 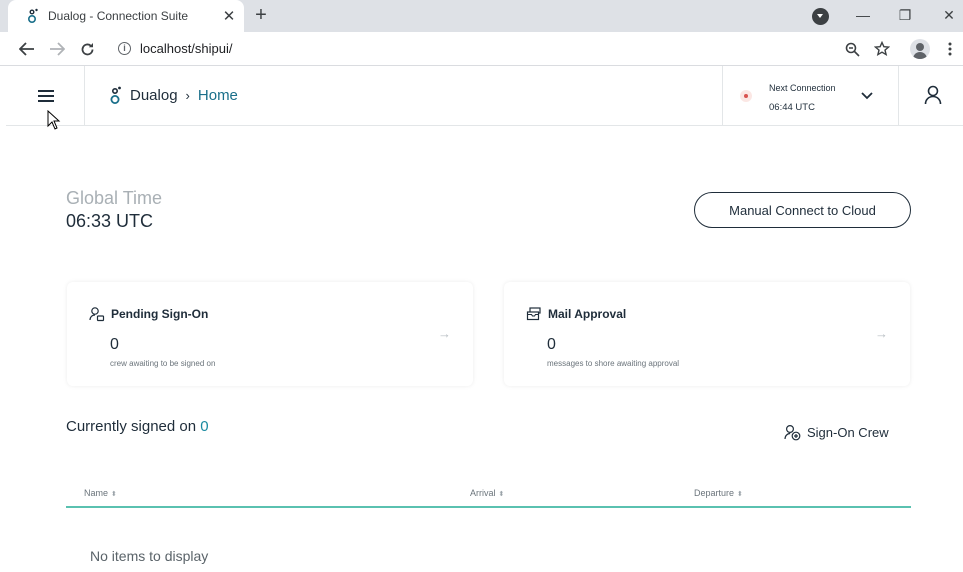 What do you see at coordinates (905, 15) in the screenshot?
I see `restore-button: ❐` at bounding box center [905, 15].